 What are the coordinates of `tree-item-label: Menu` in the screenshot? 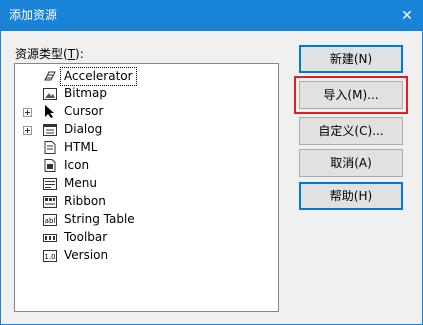 It's located at (80, 183).